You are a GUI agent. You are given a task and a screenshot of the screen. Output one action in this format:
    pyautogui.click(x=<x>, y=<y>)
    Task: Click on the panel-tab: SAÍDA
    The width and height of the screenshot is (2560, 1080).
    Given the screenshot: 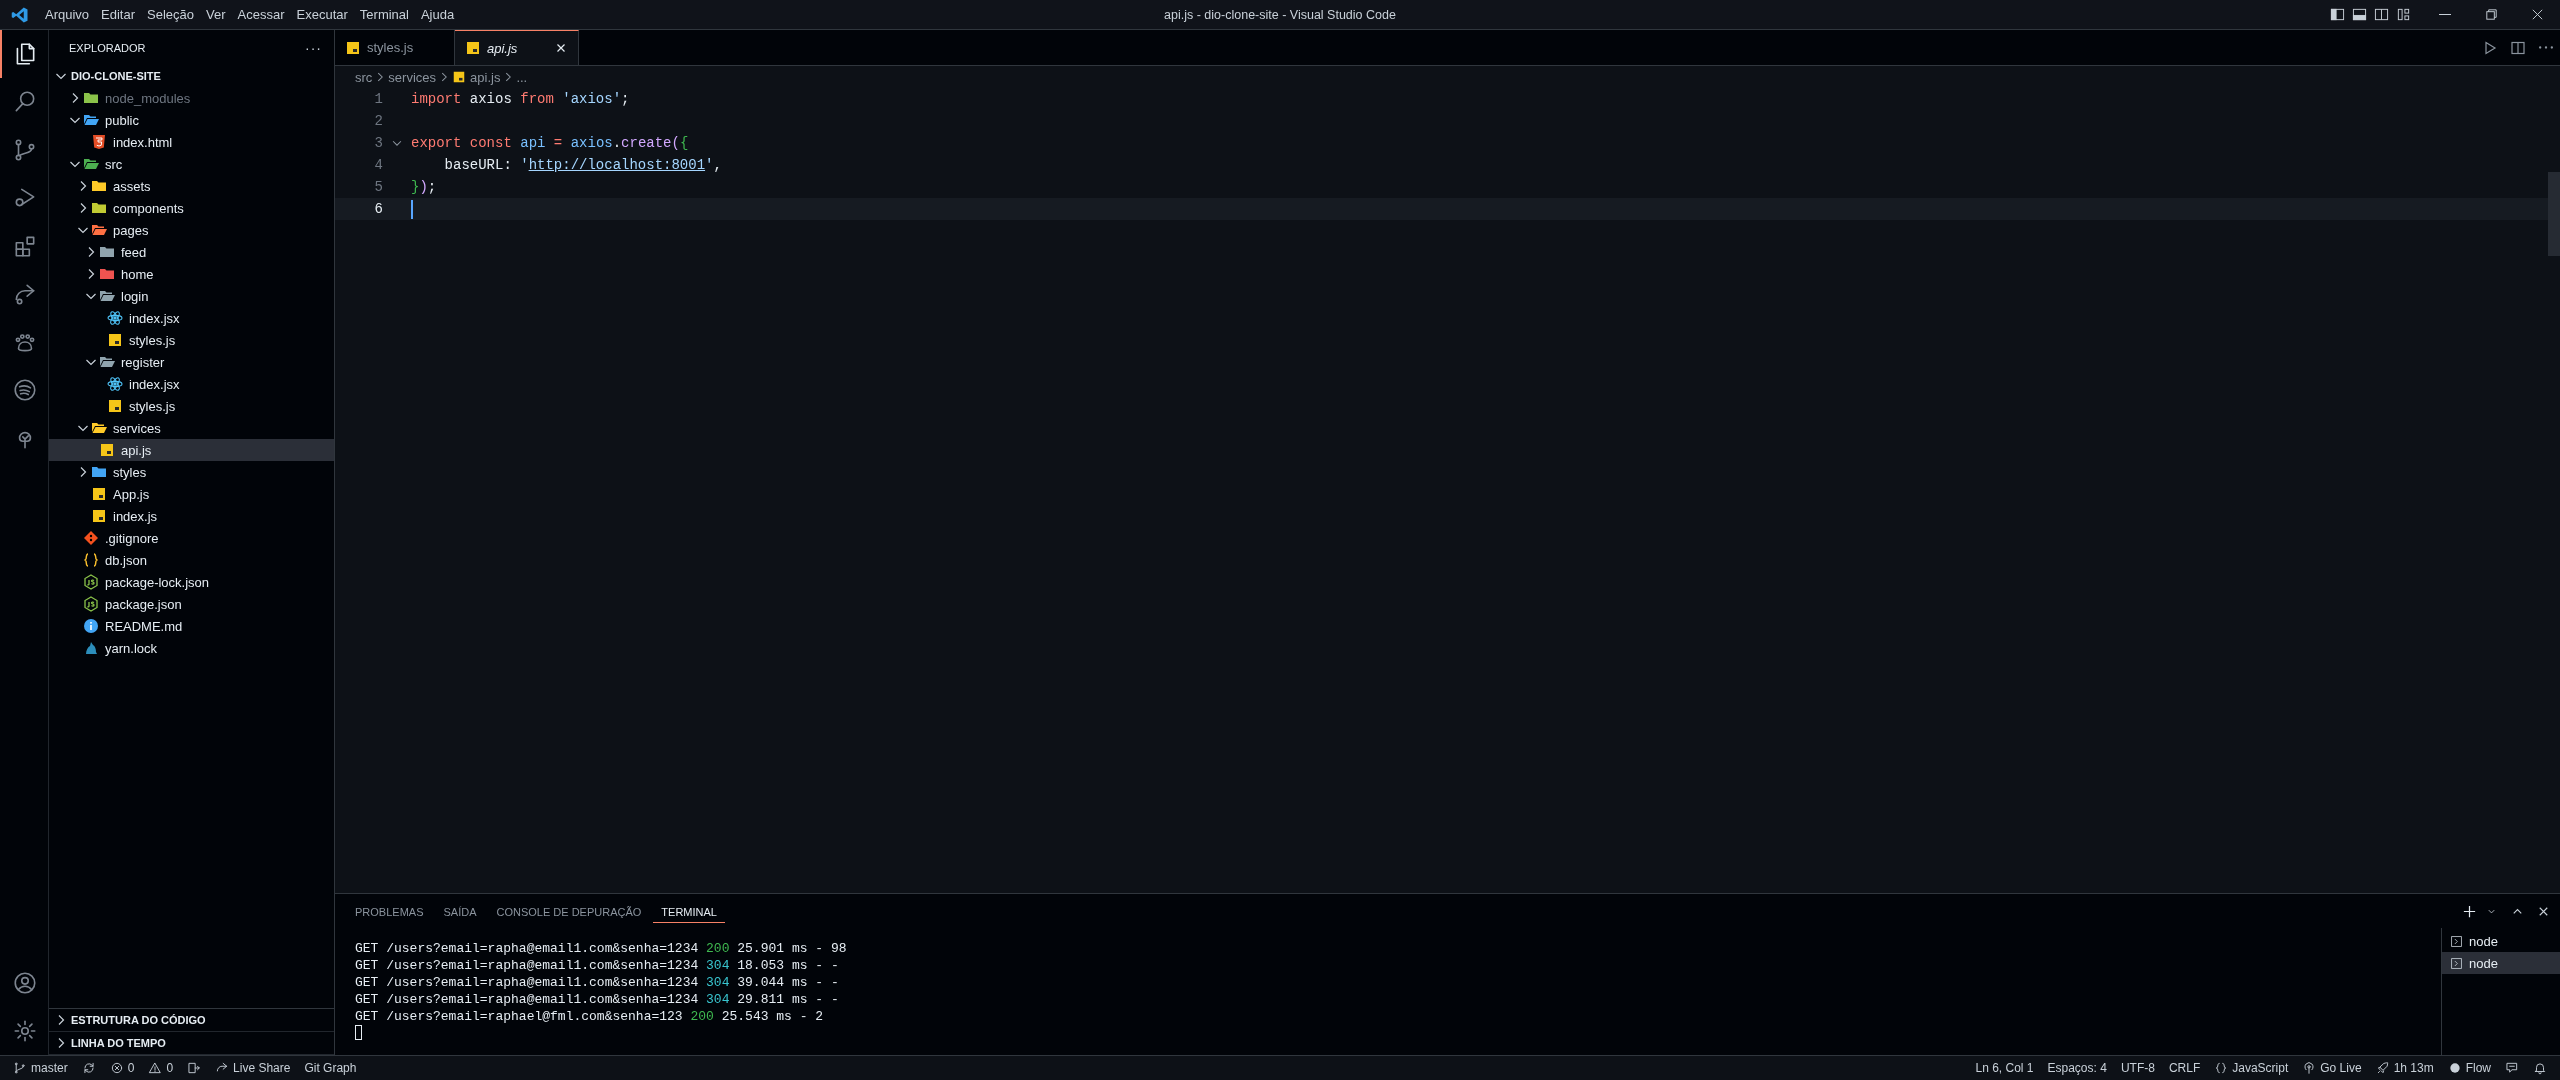 What is the action you would take?
    pyautogui.click(x=460, y=911)
    